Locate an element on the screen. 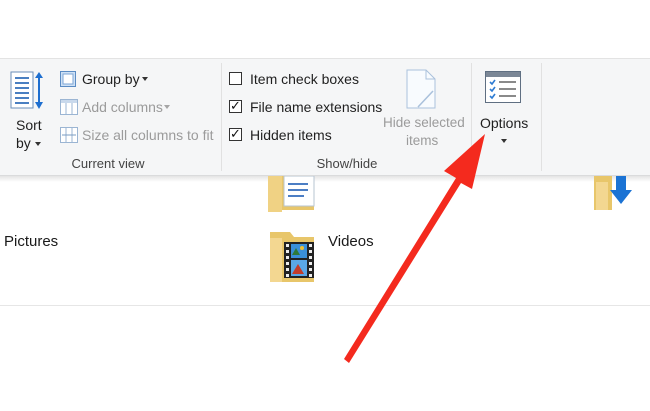  item-check-boxes-label: Item check boxes is located at coordinates (304, 79).